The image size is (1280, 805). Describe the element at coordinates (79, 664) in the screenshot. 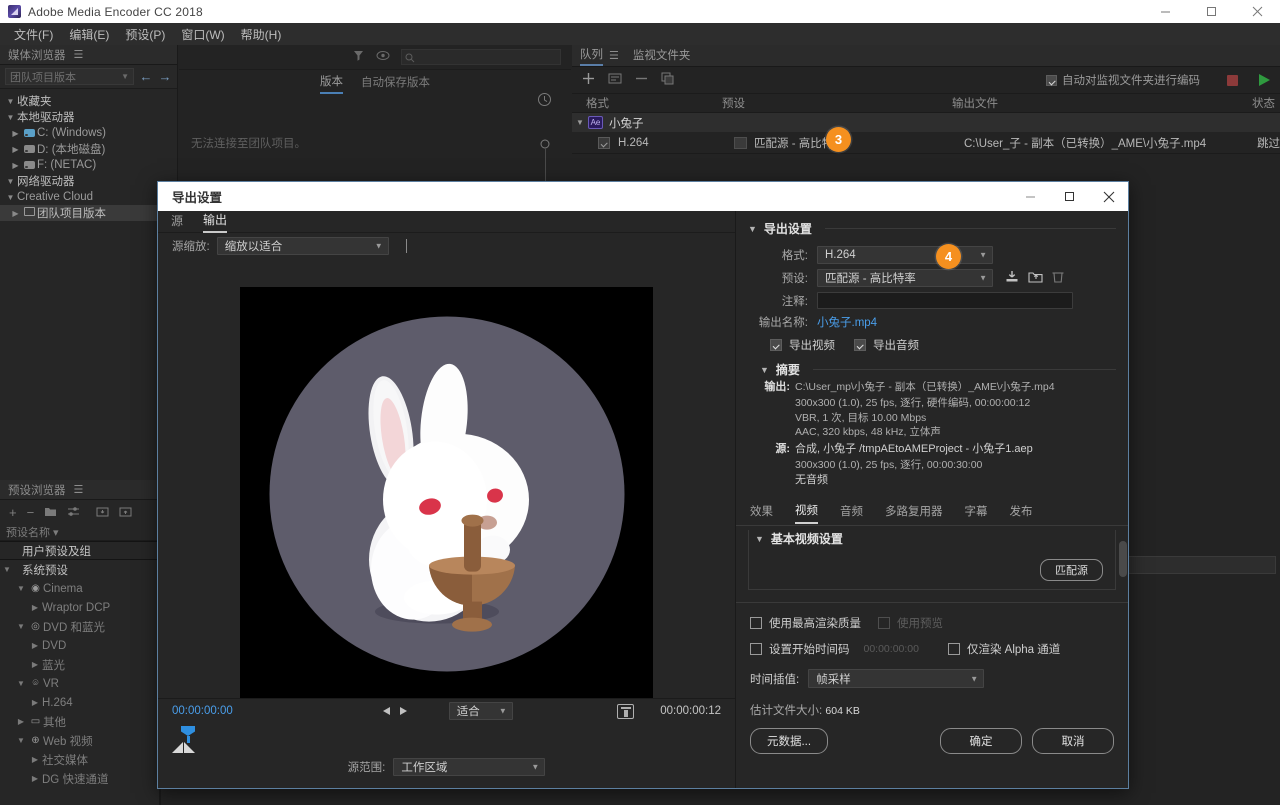

I see `preset-row-bluray: ▶ 蓝光` at that location.